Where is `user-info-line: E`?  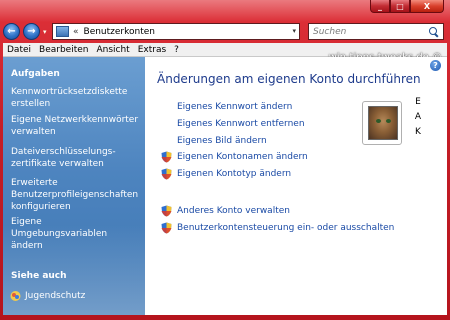
user-info-line: E is located at coordinates (418, 102).